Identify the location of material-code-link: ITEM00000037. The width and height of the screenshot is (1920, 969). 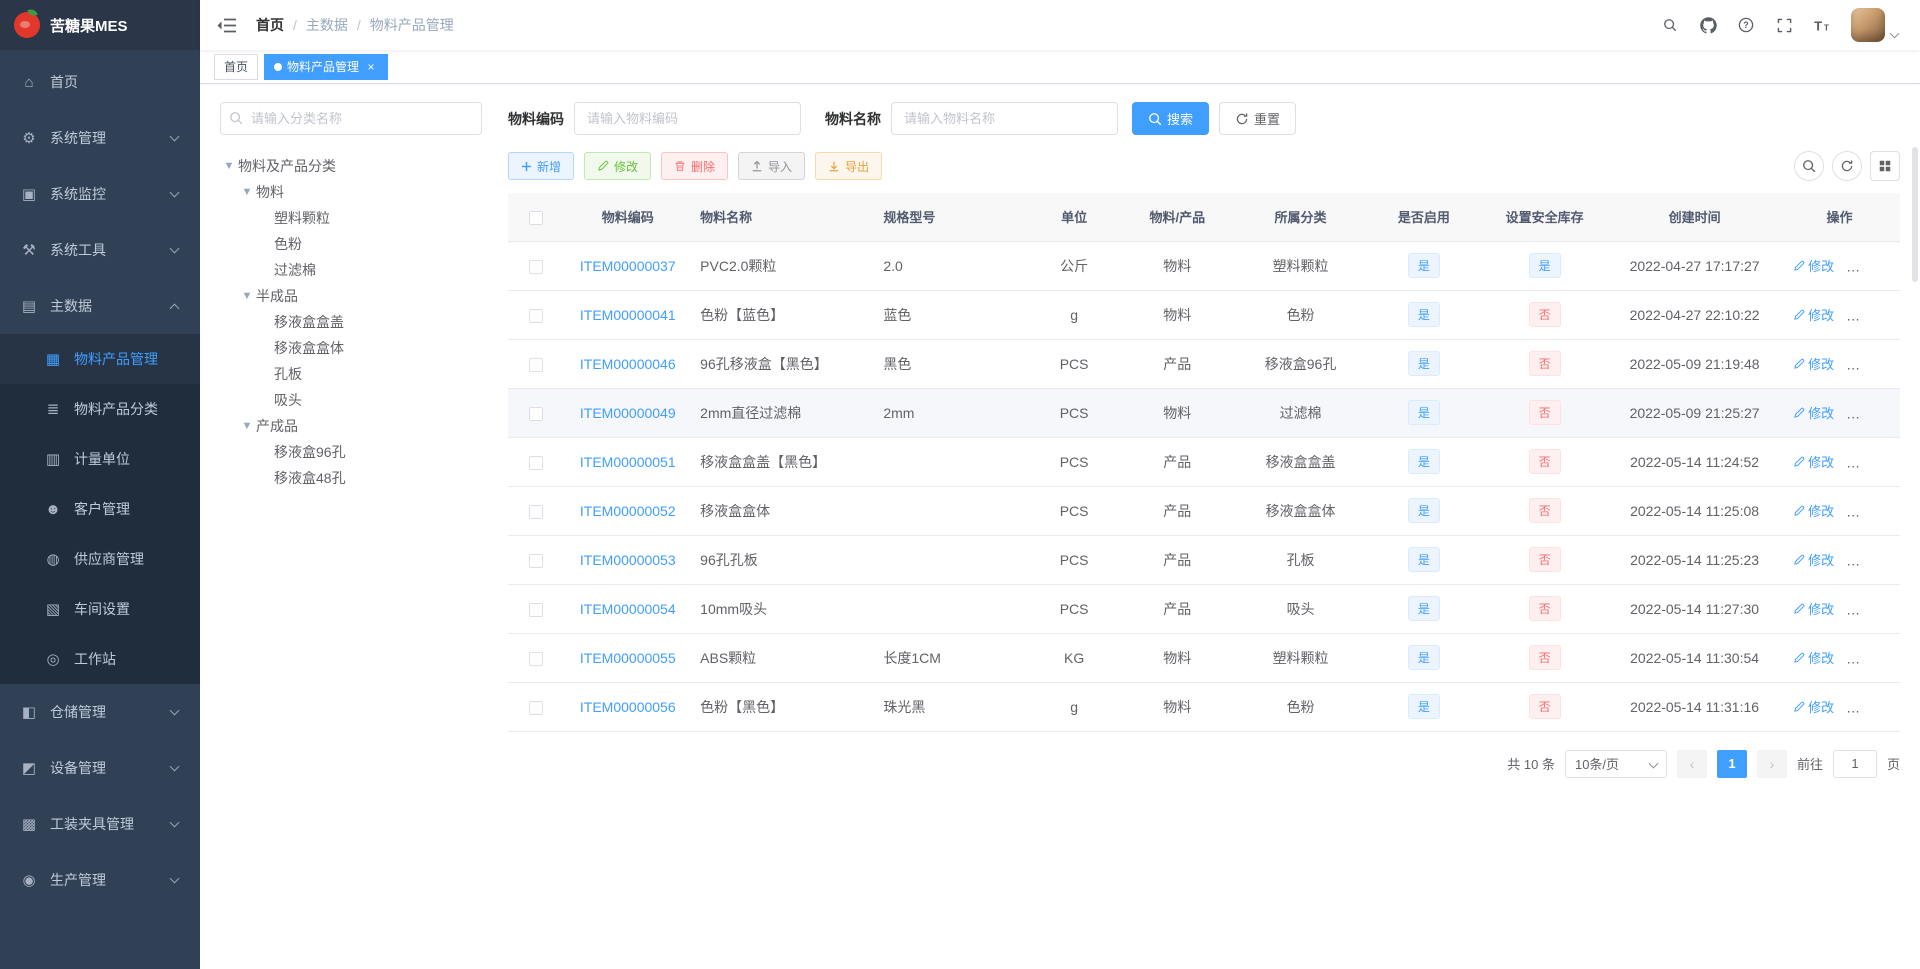
(628, 266).